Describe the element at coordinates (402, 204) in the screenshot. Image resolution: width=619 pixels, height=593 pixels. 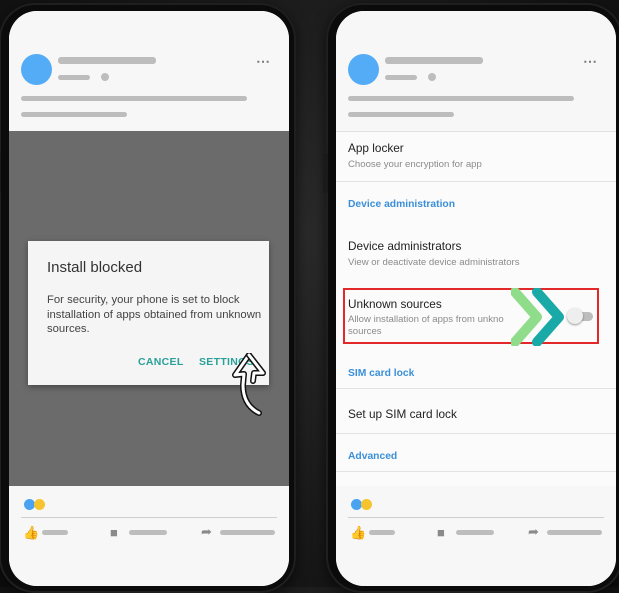
I see `device-administration-header: Device administration` at that location.